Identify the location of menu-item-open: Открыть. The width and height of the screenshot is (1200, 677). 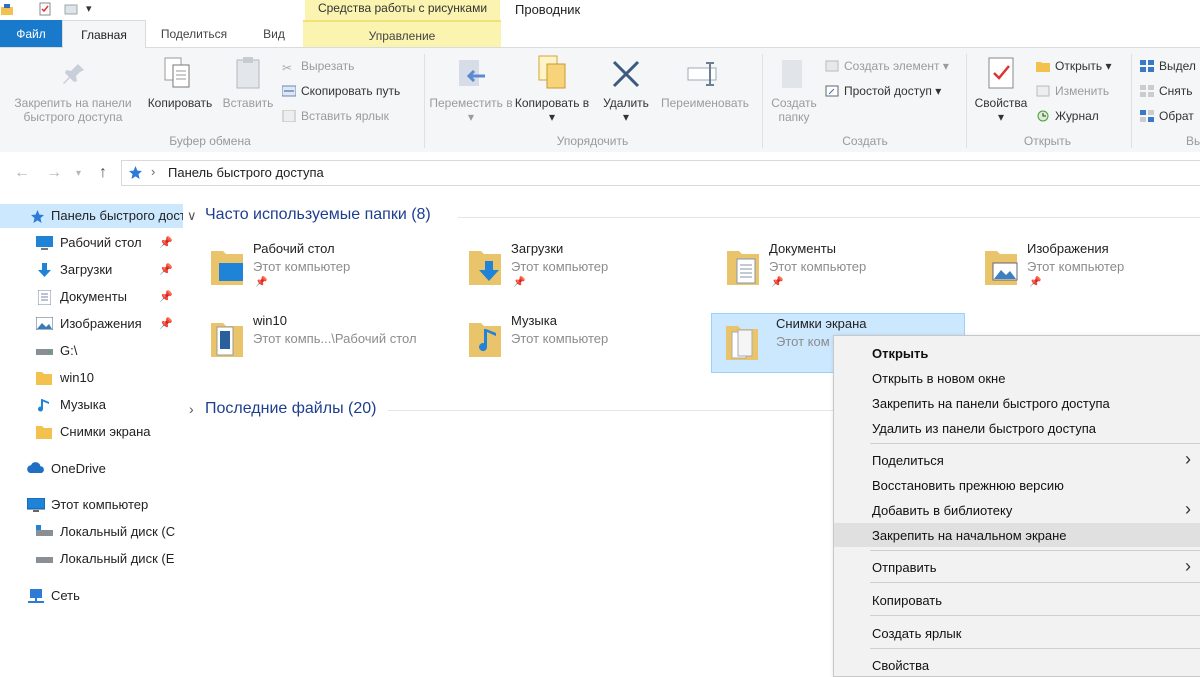
(1017, 353).